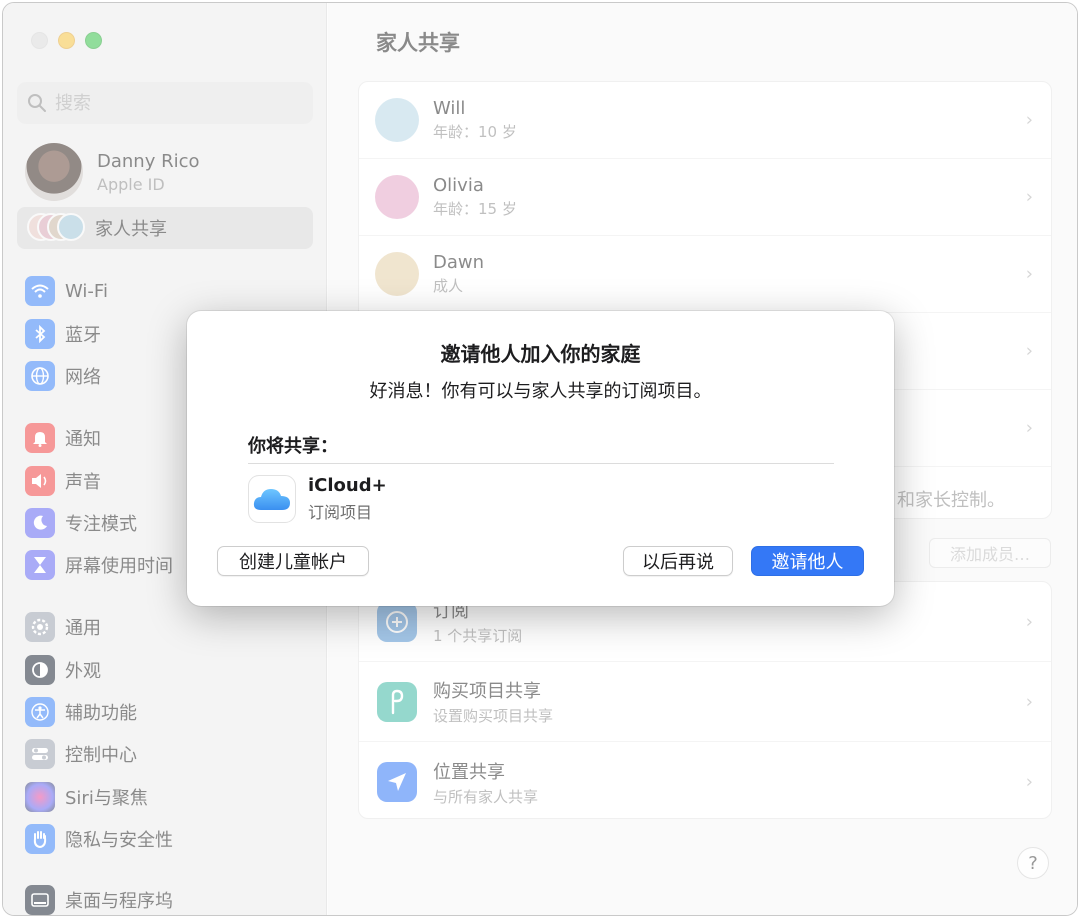 The width and height of the screenshot is (1080, 918). I want to click on shared-item: iCloud+ 订阅项目, so click(317, 499).